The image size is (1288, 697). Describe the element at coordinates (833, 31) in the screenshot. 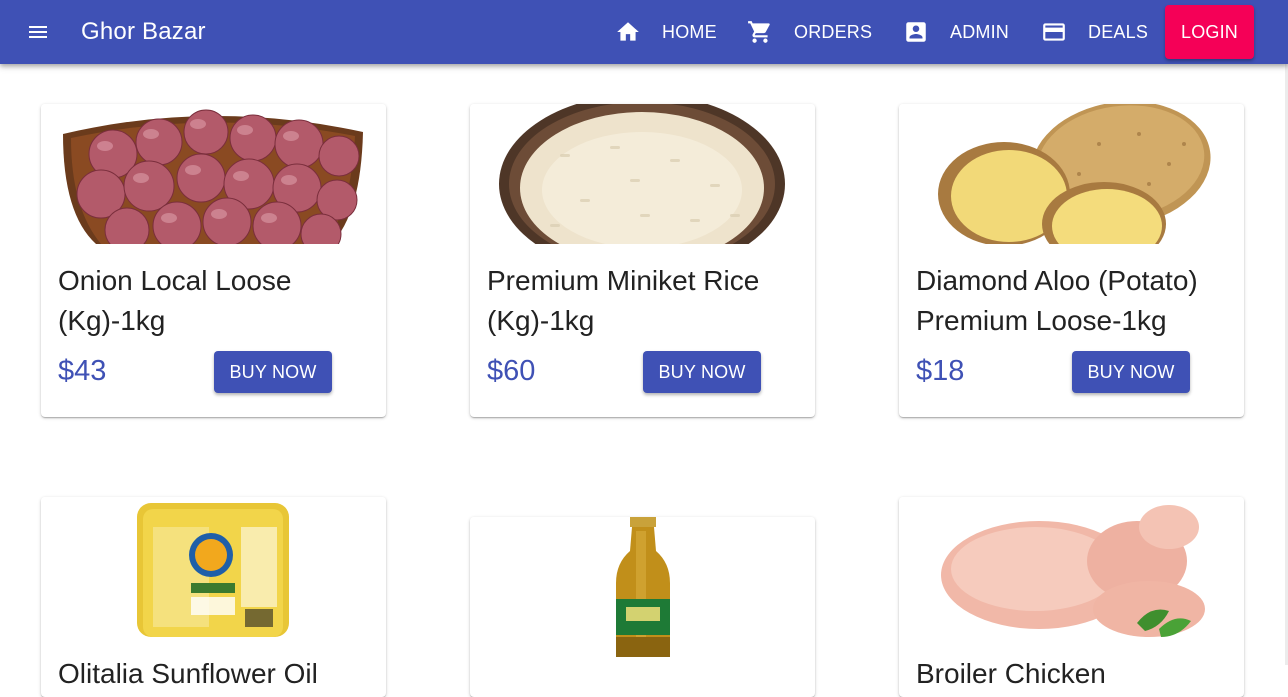

I see `nav-orders-label: ORDERS` at that location.